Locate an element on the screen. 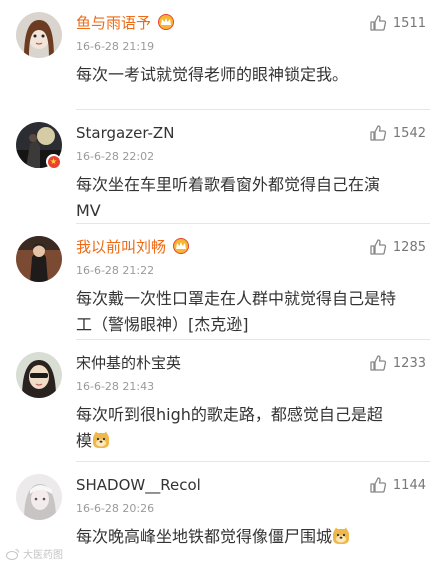  like-count: 1144 is located at coordinates (409, 485).